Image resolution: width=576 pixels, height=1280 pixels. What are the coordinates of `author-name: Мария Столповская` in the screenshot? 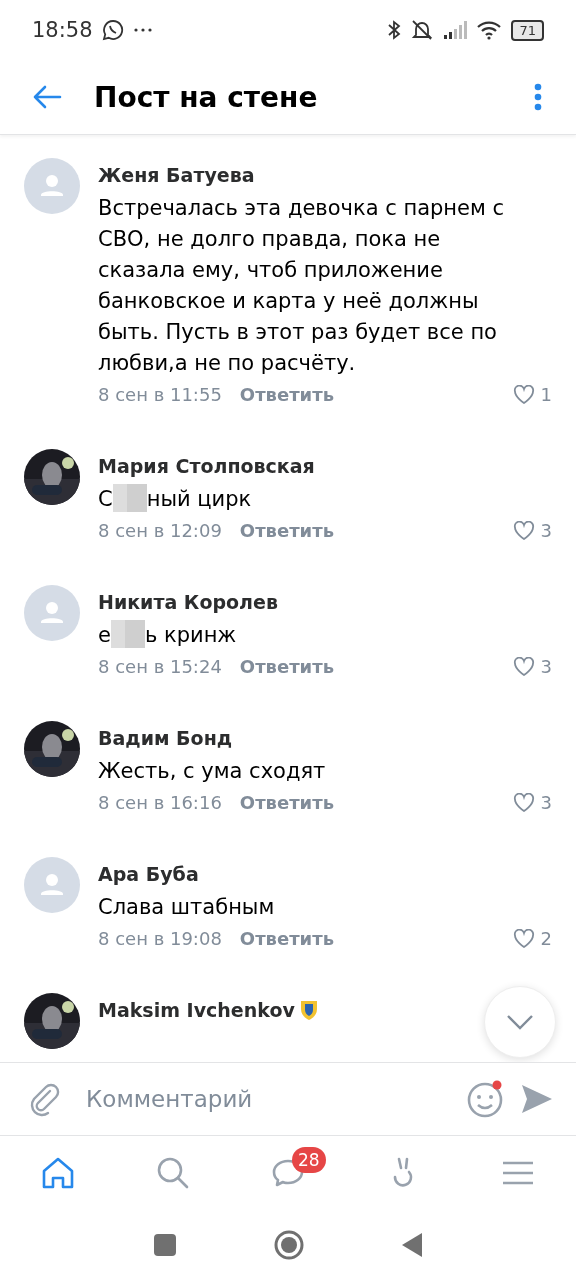 It's located at (206, 466).